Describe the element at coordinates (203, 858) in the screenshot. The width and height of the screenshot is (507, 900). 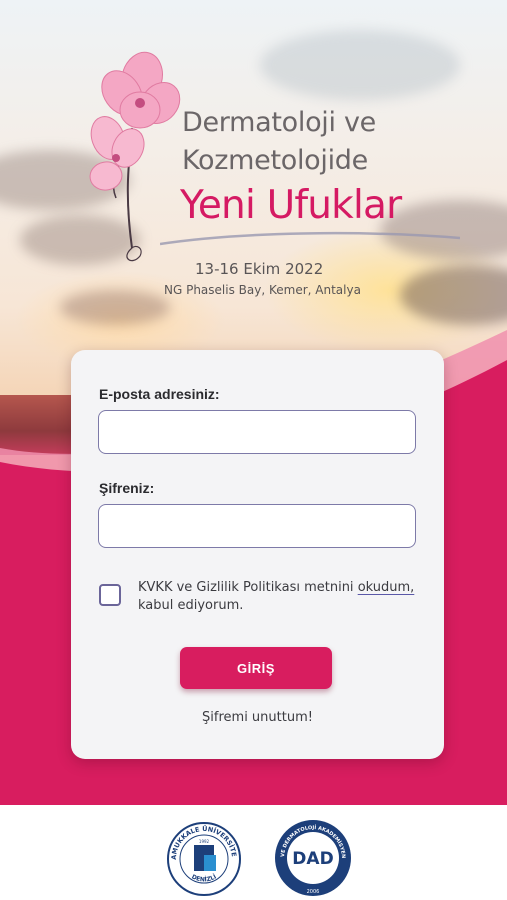
I see `pamukkale-university-logo: PAMUKKALE ÜNİVERSİTESİ DENİZLİ 1992` at that location.